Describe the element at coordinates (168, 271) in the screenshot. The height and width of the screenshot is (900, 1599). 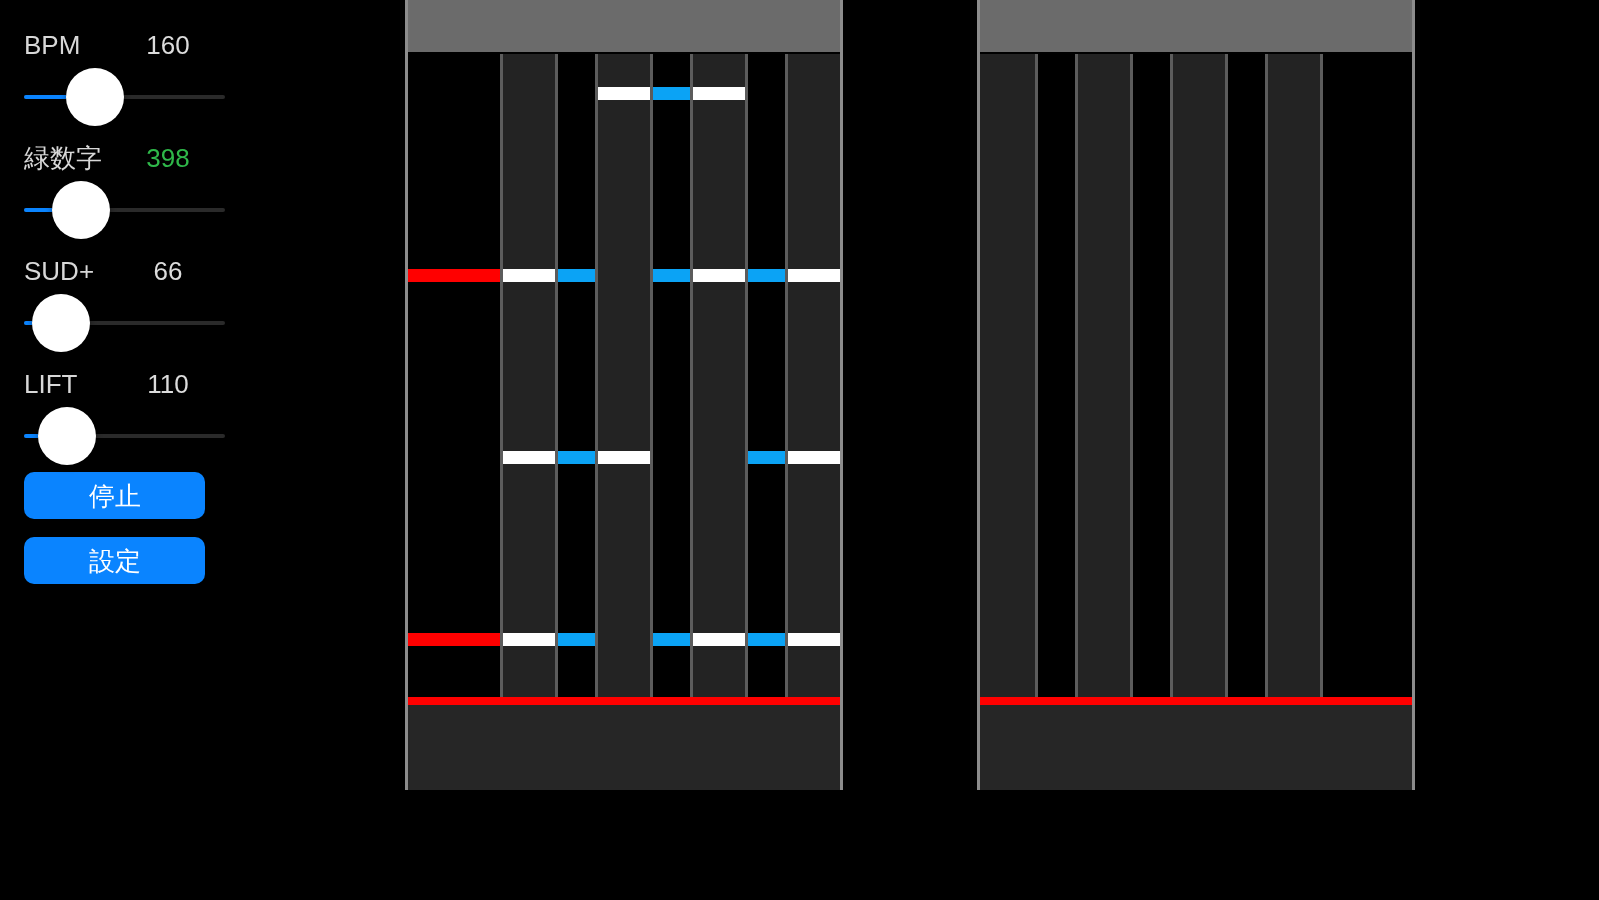
I see `setting-value: 66` at that location.